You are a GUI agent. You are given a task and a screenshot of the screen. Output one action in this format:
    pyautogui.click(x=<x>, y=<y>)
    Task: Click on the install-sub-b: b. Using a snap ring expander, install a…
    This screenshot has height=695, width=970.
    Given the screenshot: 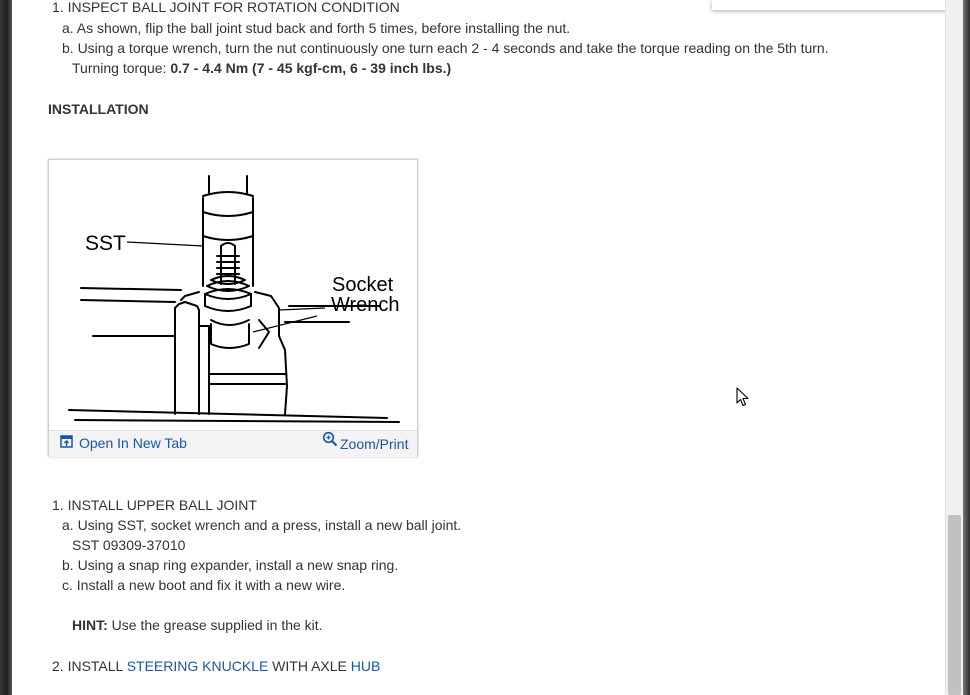 What is the action you would take?
    pyautogui.click(x=230, y=565)
    